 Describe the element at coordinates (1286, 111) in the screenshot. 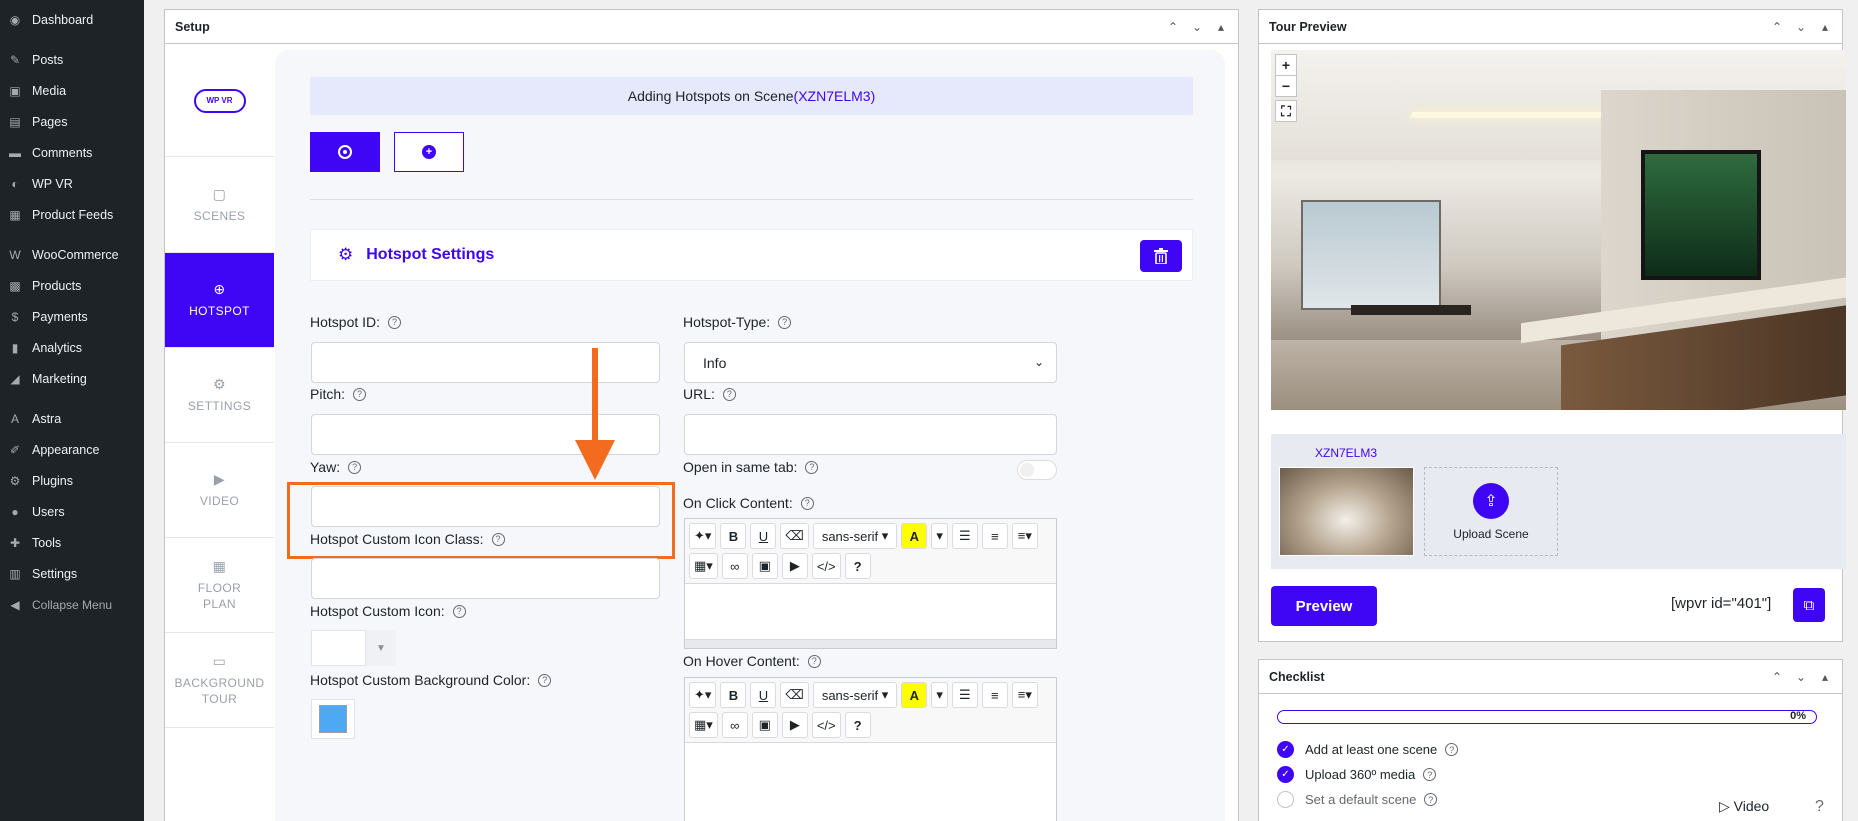

I see `fullscreen-icon: ⛶` at that location.